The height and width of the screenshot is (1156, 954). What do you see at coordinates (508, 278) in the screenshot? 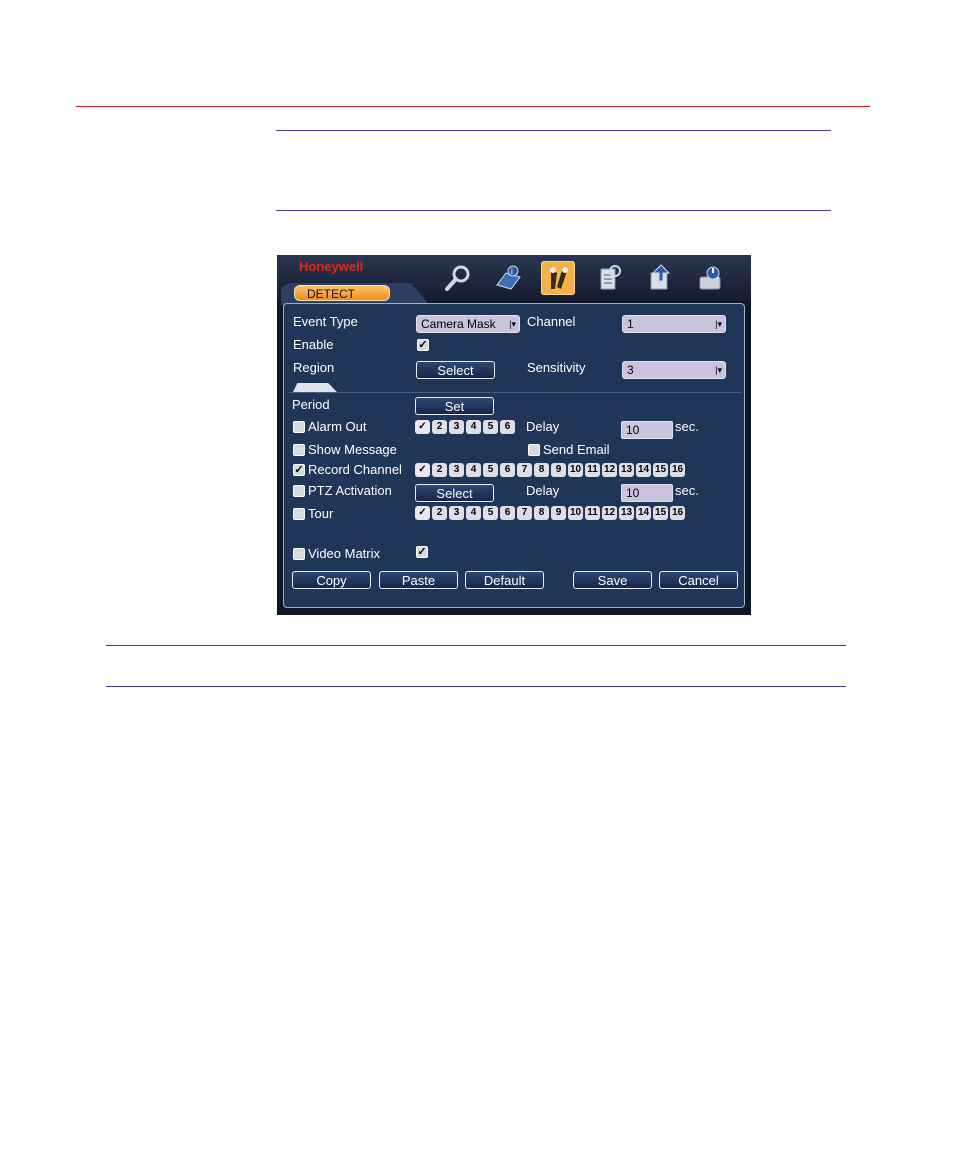
I see `info-icon: i` at bounding box center [508, 278].